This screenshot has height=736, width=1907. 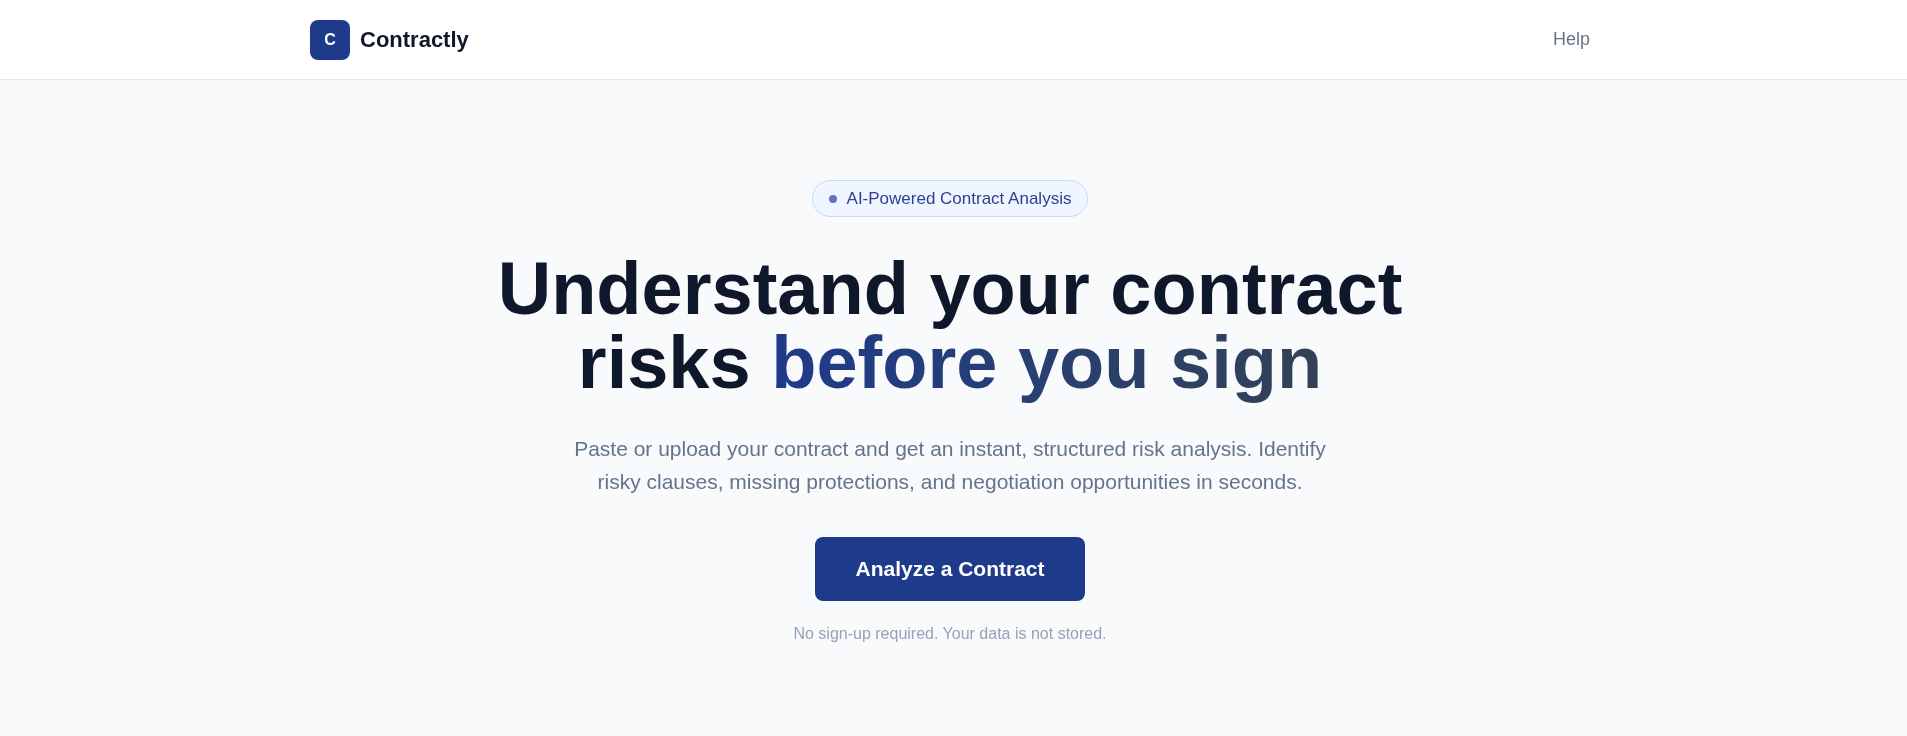 What do you see at coordinates (414, 39) in the screenshot?
I see `brand-name: Contractly` at bounding box center [414, 39].